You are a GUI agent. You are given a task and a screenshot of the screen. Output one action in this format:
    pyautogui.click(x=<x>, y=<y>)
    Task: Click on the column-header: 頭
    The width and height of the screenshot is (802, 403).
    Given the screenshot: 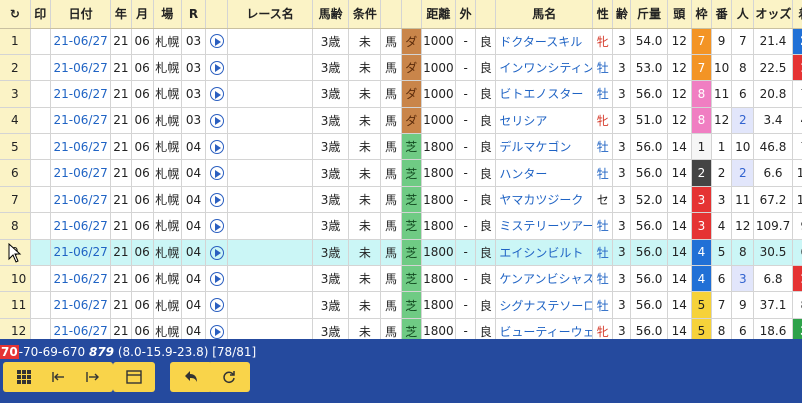 What is the action you would take?
    pyautogui.click(x=679, y=14)
    